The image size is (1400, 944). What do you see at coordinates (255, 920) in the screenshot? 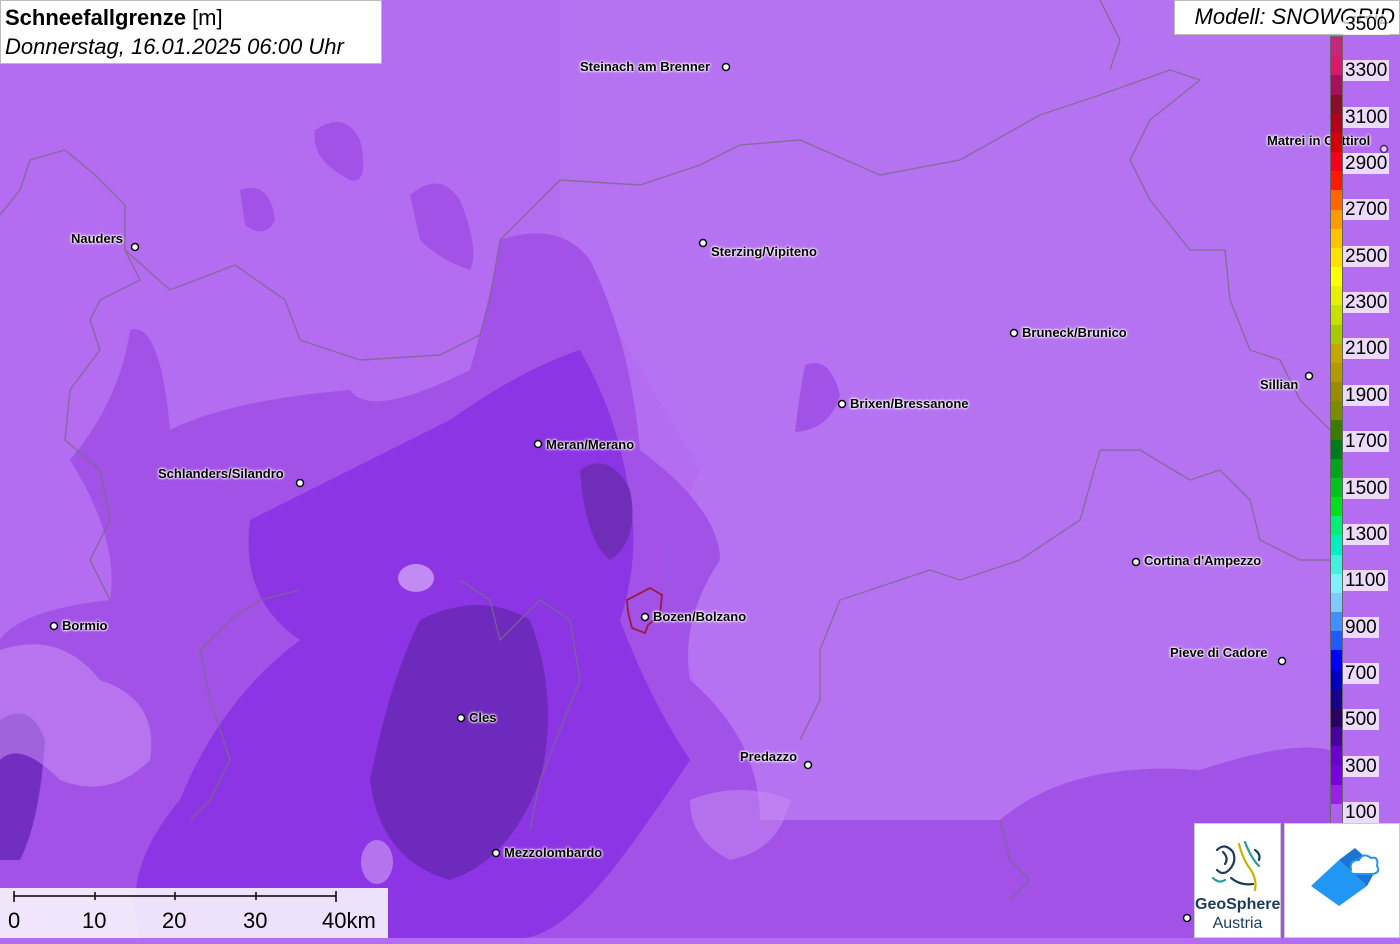
I see `scale-label: 30` at bounding box center [255, 920].